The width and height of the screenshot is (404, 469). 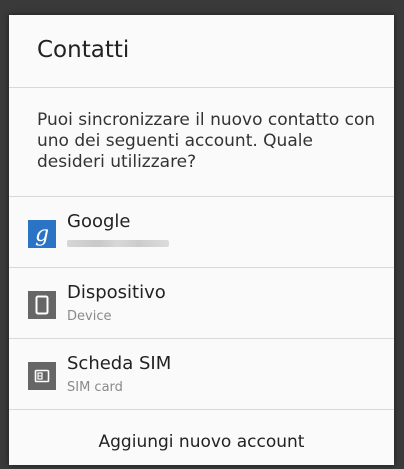 I want to click on redacted-email, so click(x=118, y=243).